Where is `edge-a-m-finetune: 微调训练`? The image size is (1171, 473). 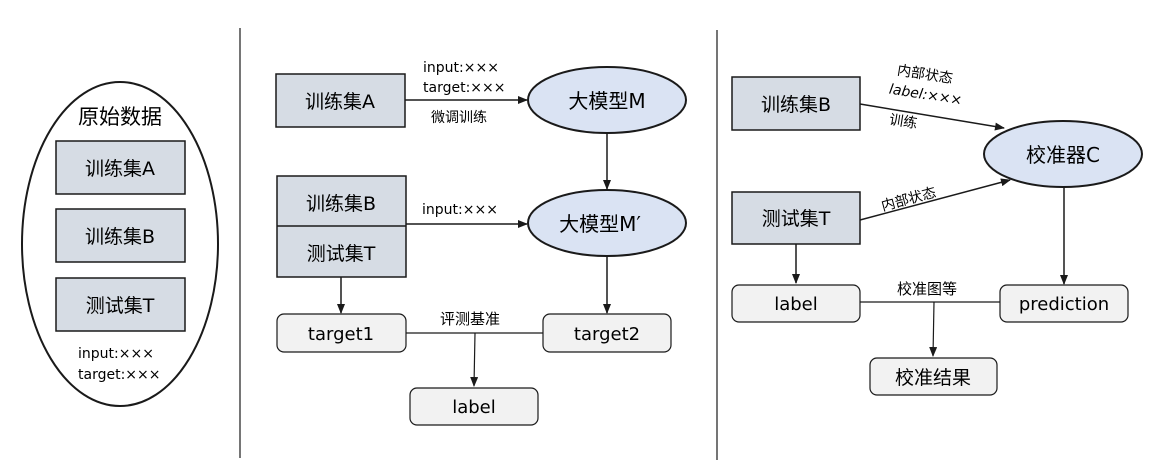
edge-a-m-finetune: 微调训练 is located at coordinates (459, 118).